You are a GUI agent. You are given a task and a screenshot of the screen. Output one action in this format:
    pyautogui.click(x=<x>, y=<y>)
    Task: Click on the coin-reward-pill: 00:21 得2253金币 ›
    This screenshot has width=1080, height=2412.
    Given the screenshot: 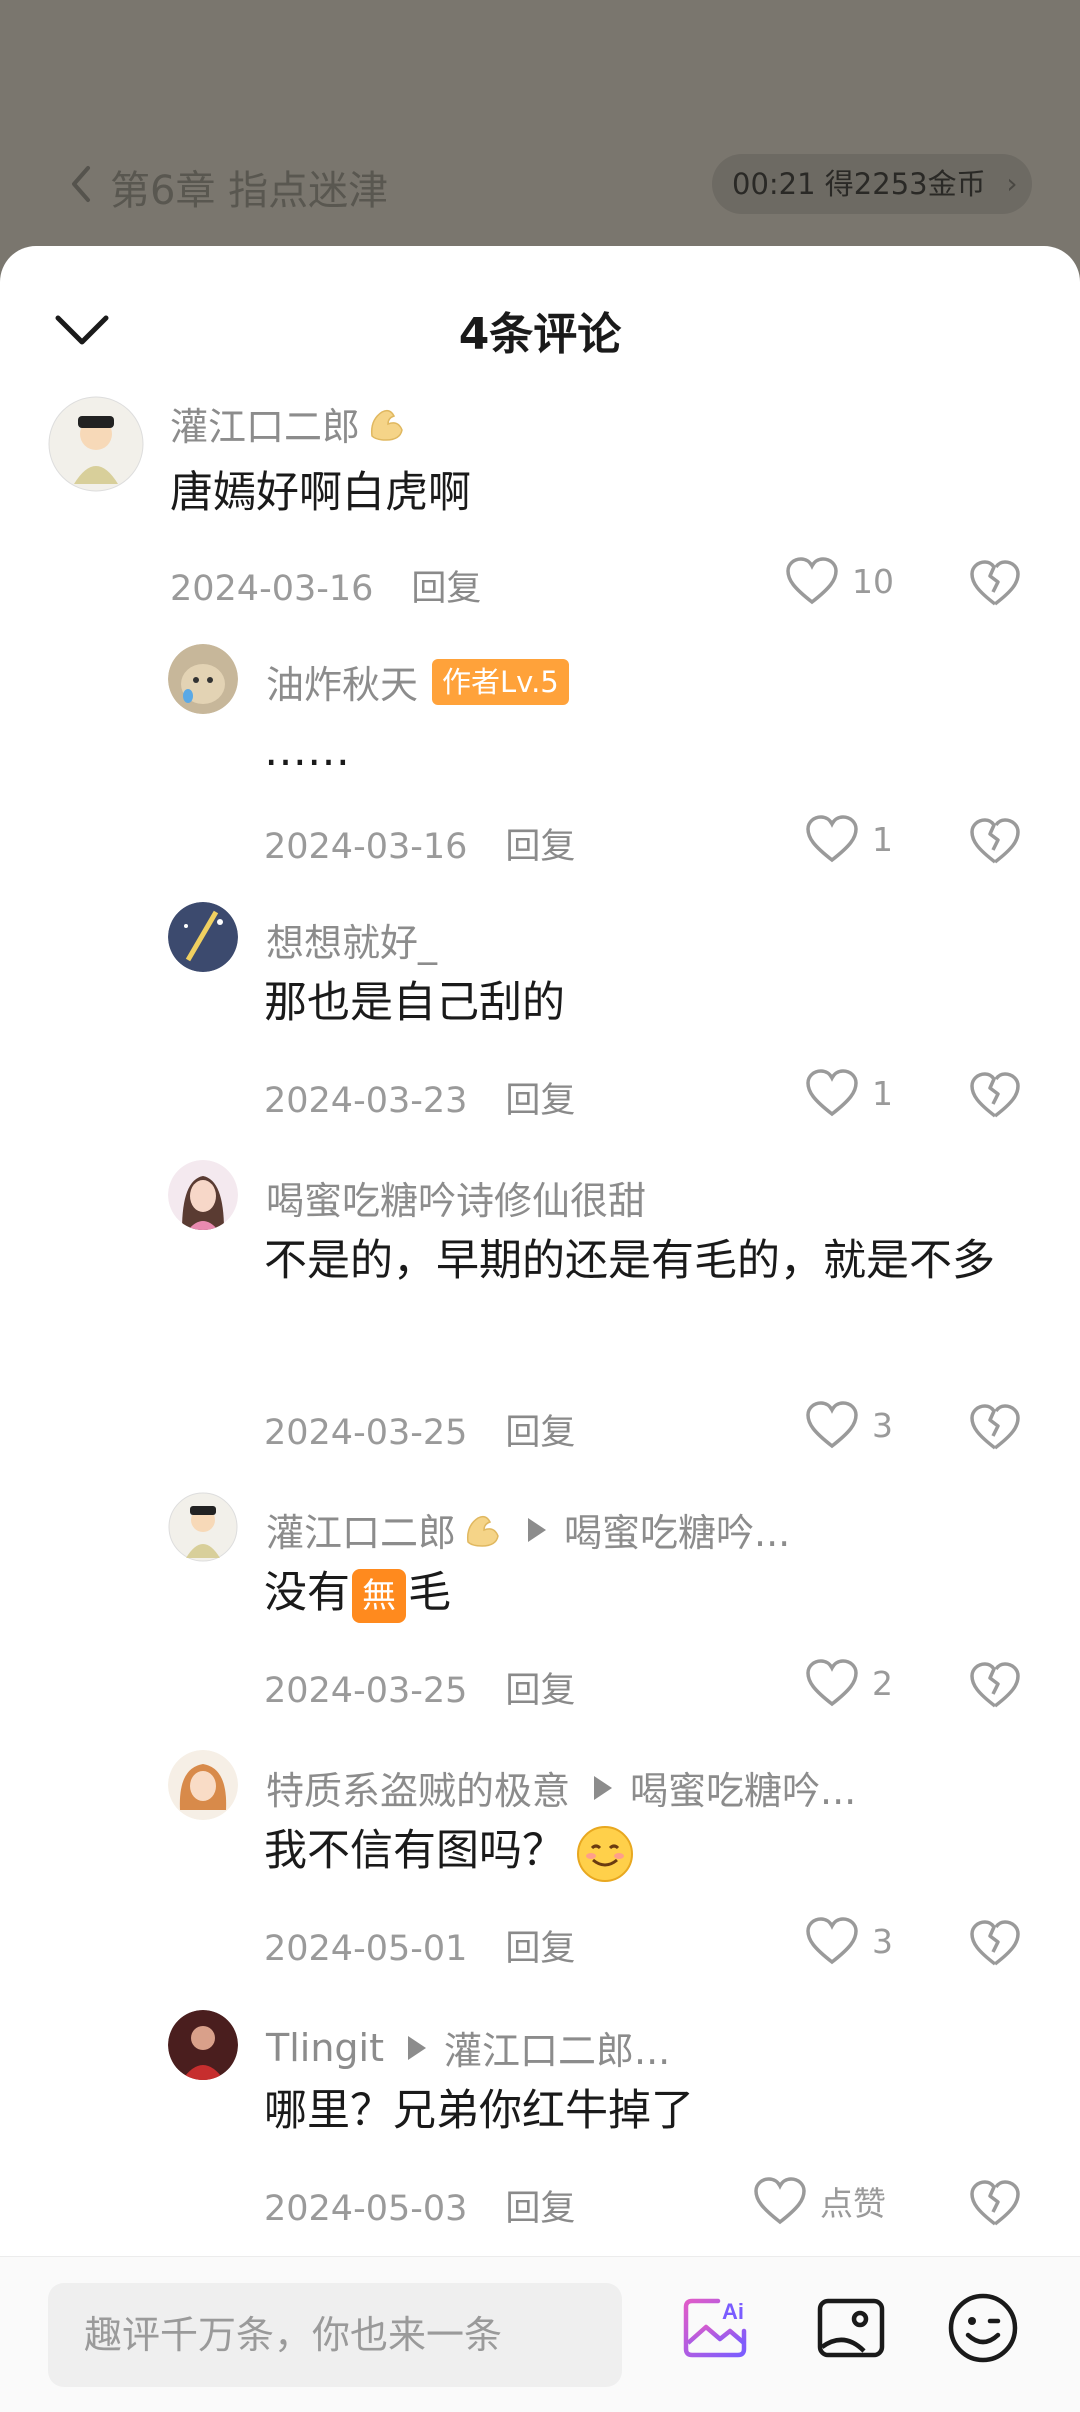 What is the action you would take?
    pyautogui.click(x=872, y=184)
    